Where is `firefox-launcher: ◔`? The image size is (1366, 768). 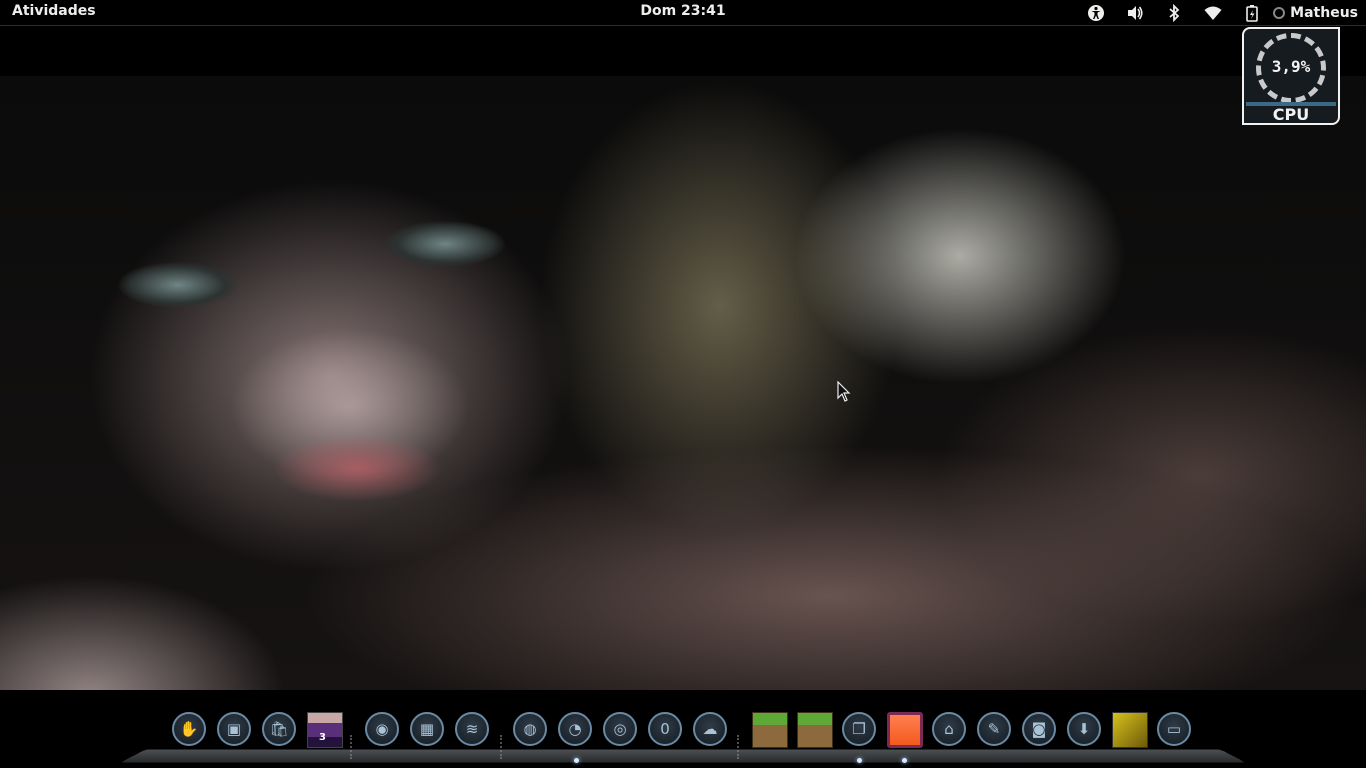
firefox-launcher: ◔ is located at coordinates (576, 730).